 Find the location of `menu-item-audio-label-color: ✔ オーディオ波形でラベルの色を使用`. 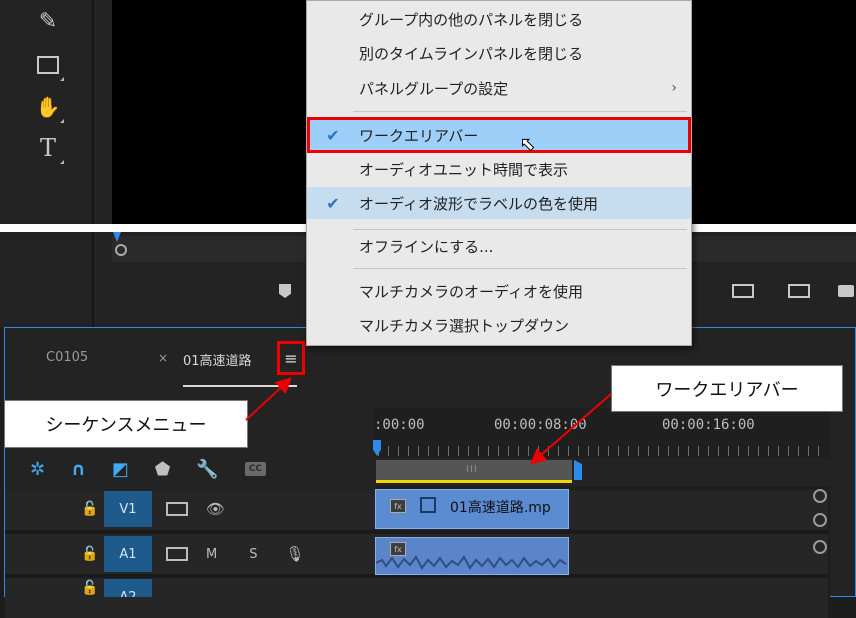

menu-item-audio-label-color: ✔ オーディオ波形でラベルの色を使用 is located at coordinates (499, 203).